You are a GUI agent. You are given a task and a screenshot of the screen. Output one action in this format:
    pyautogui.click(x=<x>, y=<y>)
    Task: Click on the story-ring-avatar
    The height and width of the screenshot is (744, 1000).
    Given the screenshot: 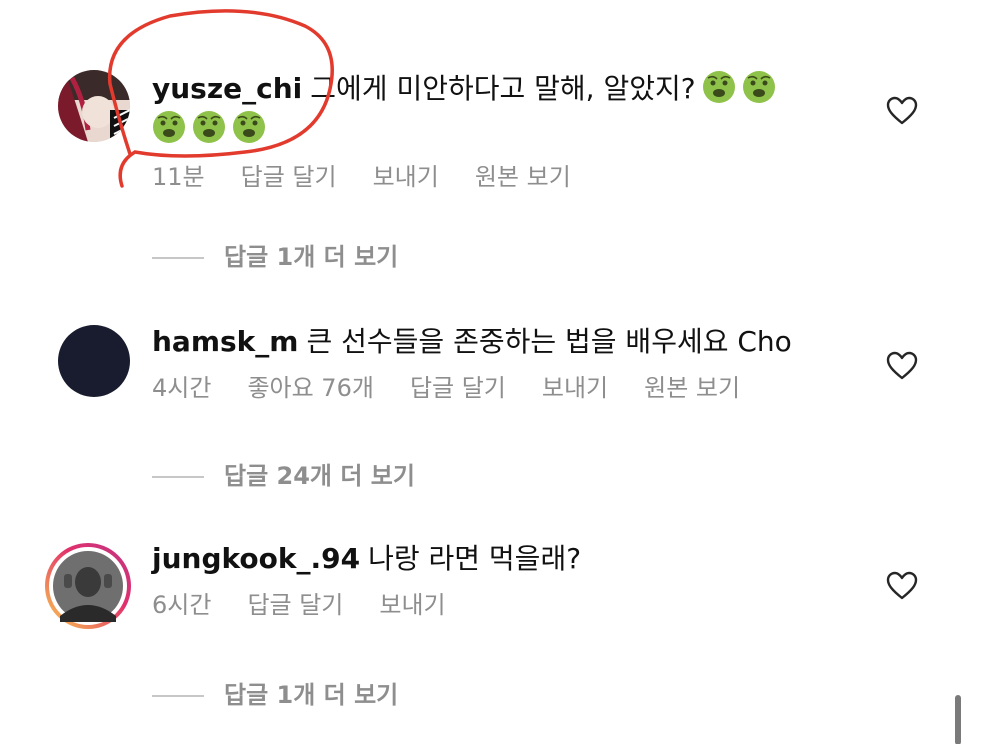 What is the action you would take?
    pyautogui.click(x=88, y=586)
    